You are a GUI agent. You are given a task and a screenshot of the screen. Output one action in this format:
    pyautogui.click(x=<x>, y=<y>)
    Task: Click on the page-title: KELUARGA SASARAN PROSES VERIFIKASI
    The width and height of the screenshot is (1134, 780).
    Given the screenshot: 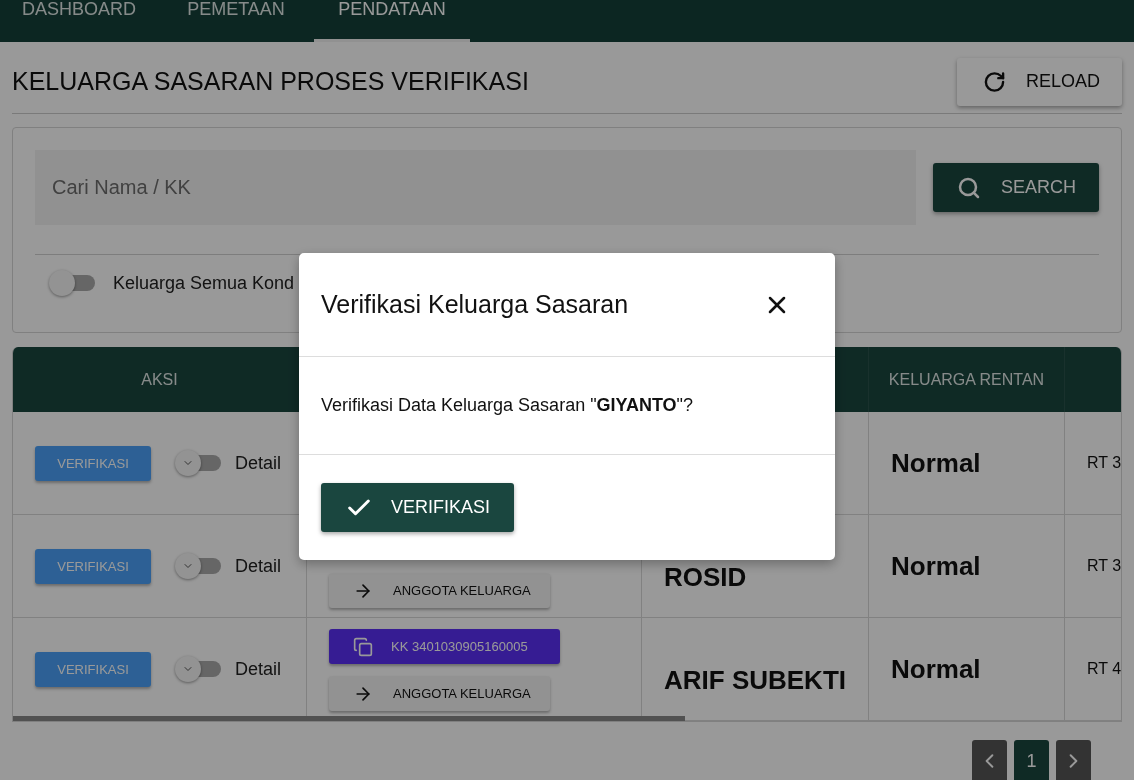 What is the action you would take?
    pyautogui.click(x=270, y=81)
    